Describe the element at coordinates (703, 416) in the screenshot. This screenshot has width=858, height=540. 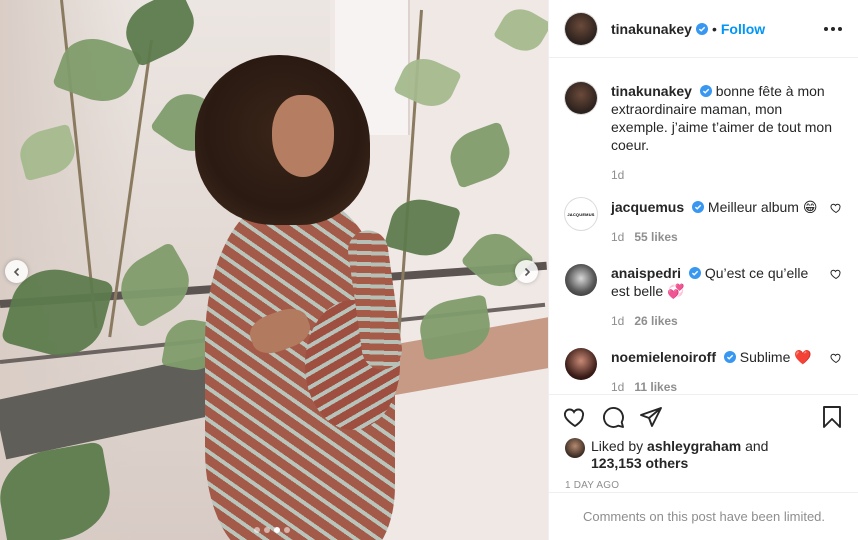
I see `post-actions` at that location.